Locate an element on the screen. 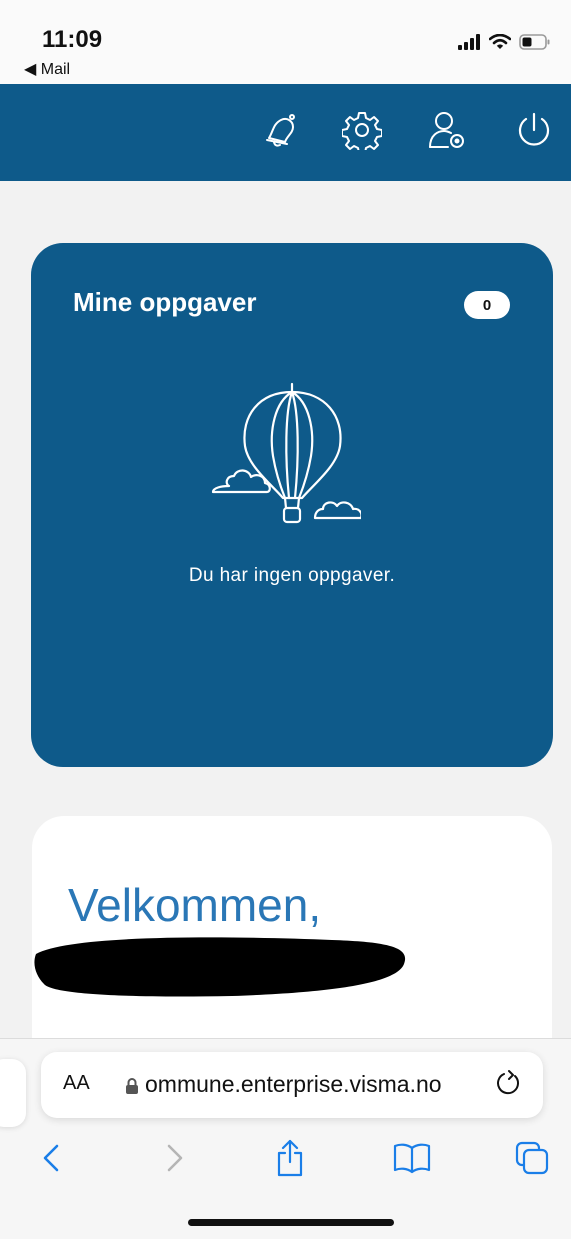 The height and width of the screenshot is (1239, 571). cellular-signal-icon is located at coordinates (469, 42).